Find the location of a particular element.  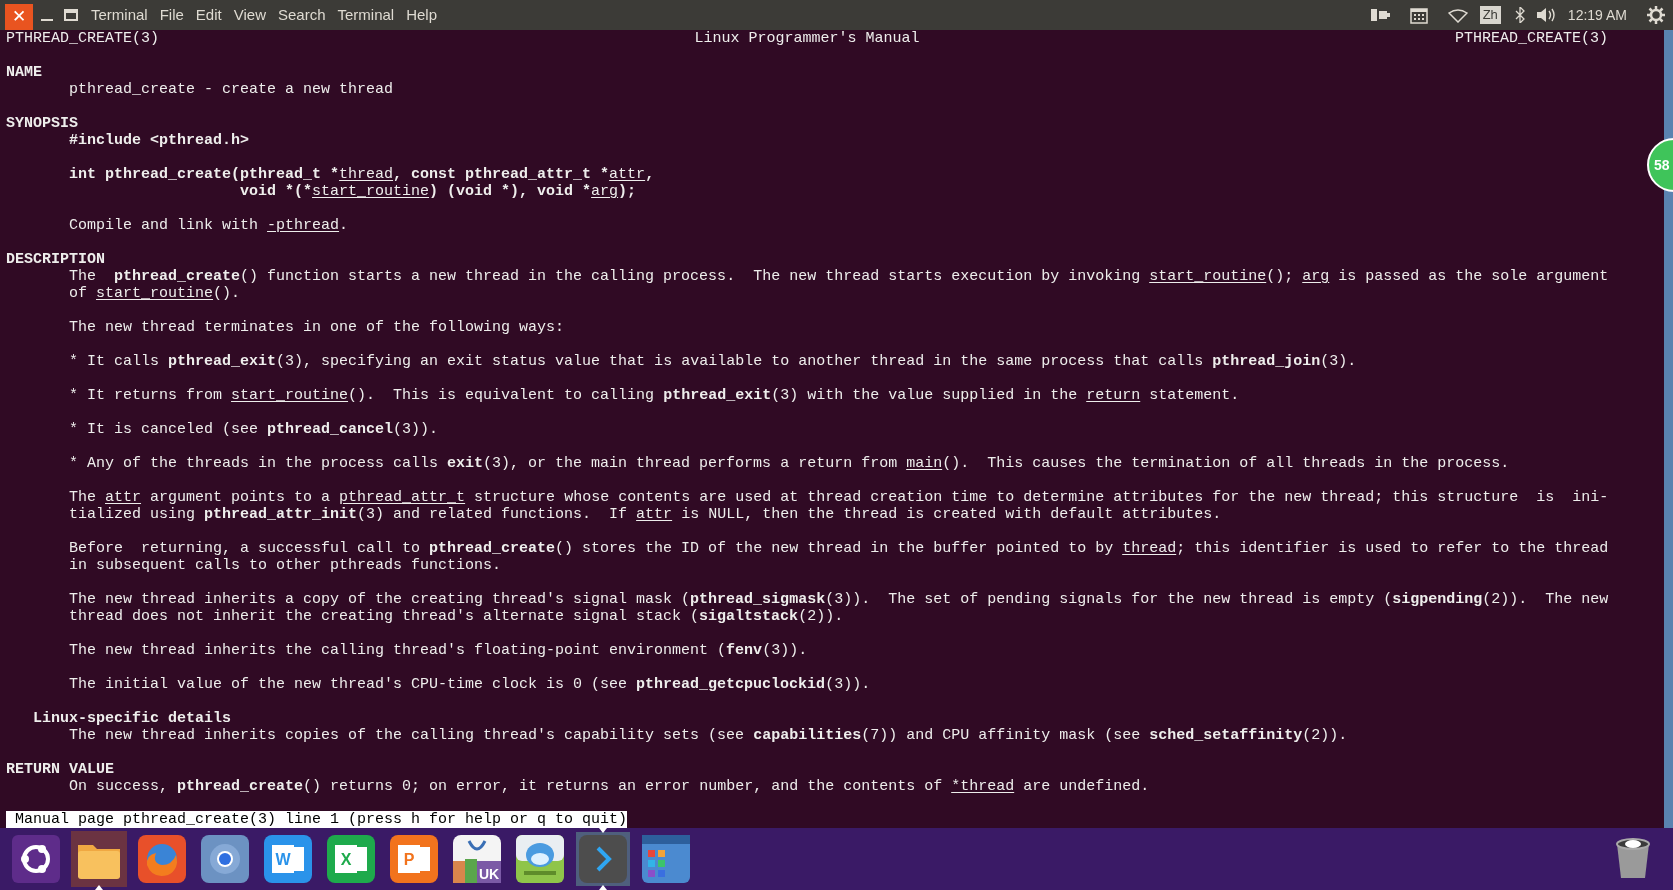

maximize-icon is located at coordinates (71, 15).